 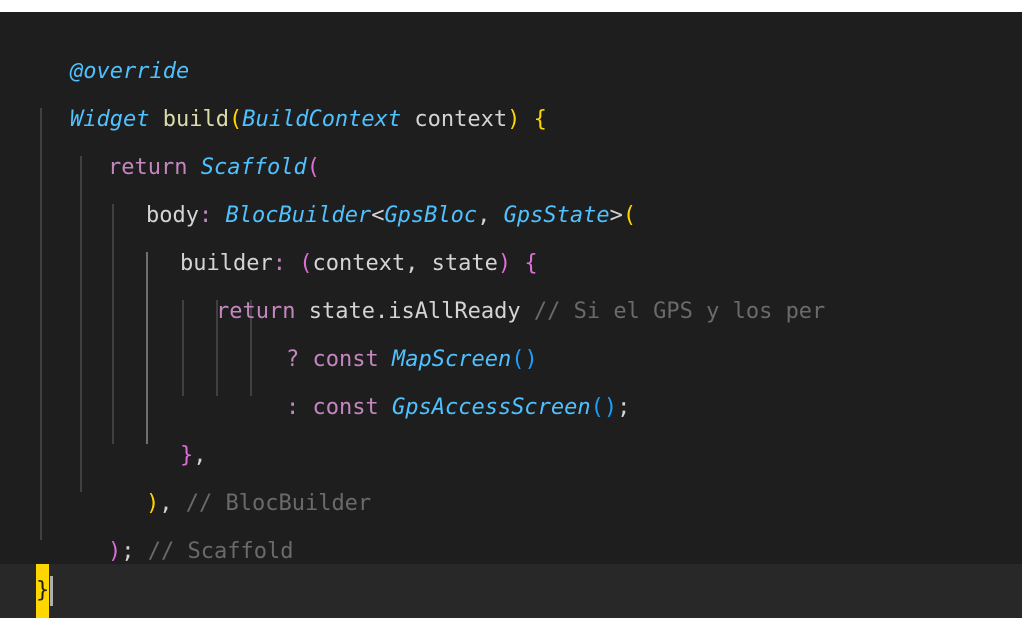 I want to click on annotation-override: @override, so click(x=130, y=71).